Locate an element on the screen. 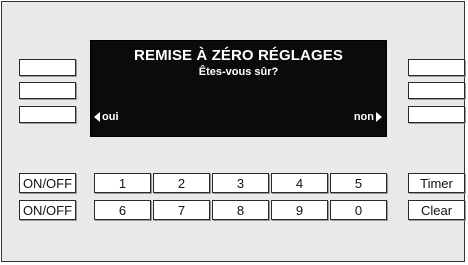  display-title: REMISE À ZÉRO RÉGLAGES is located at coordinates (238, 55).